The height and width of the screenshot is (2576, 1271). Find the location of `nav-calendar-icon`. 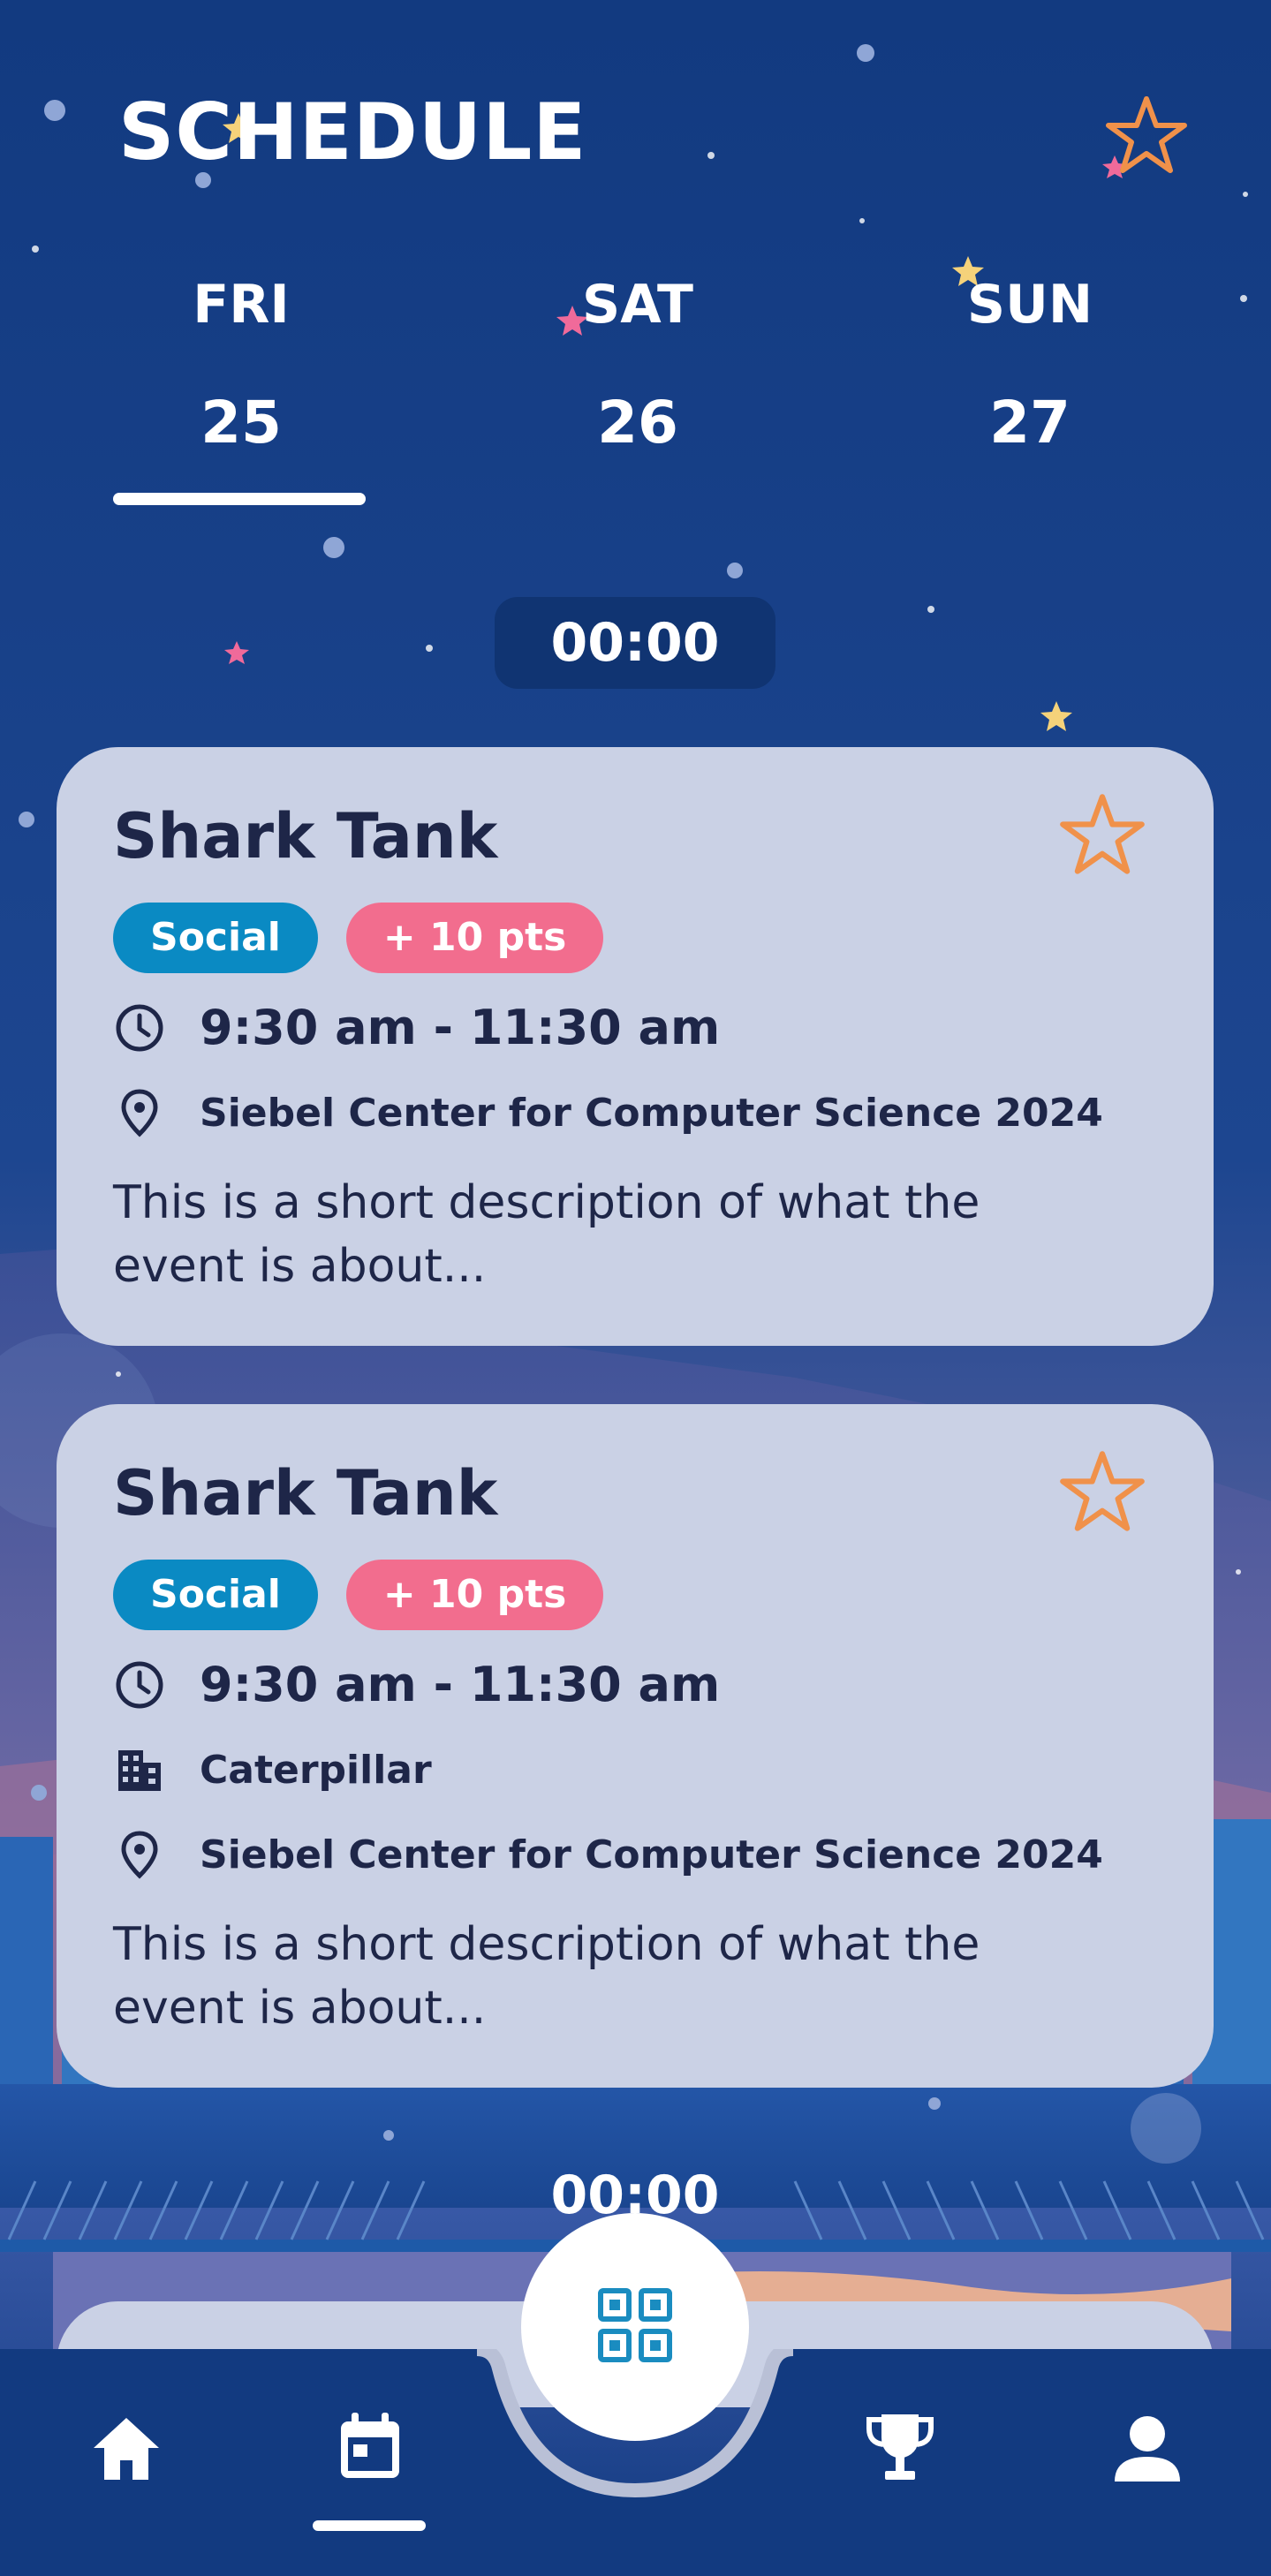

nav-calendar-icon is located at coordinates (370, 2447).